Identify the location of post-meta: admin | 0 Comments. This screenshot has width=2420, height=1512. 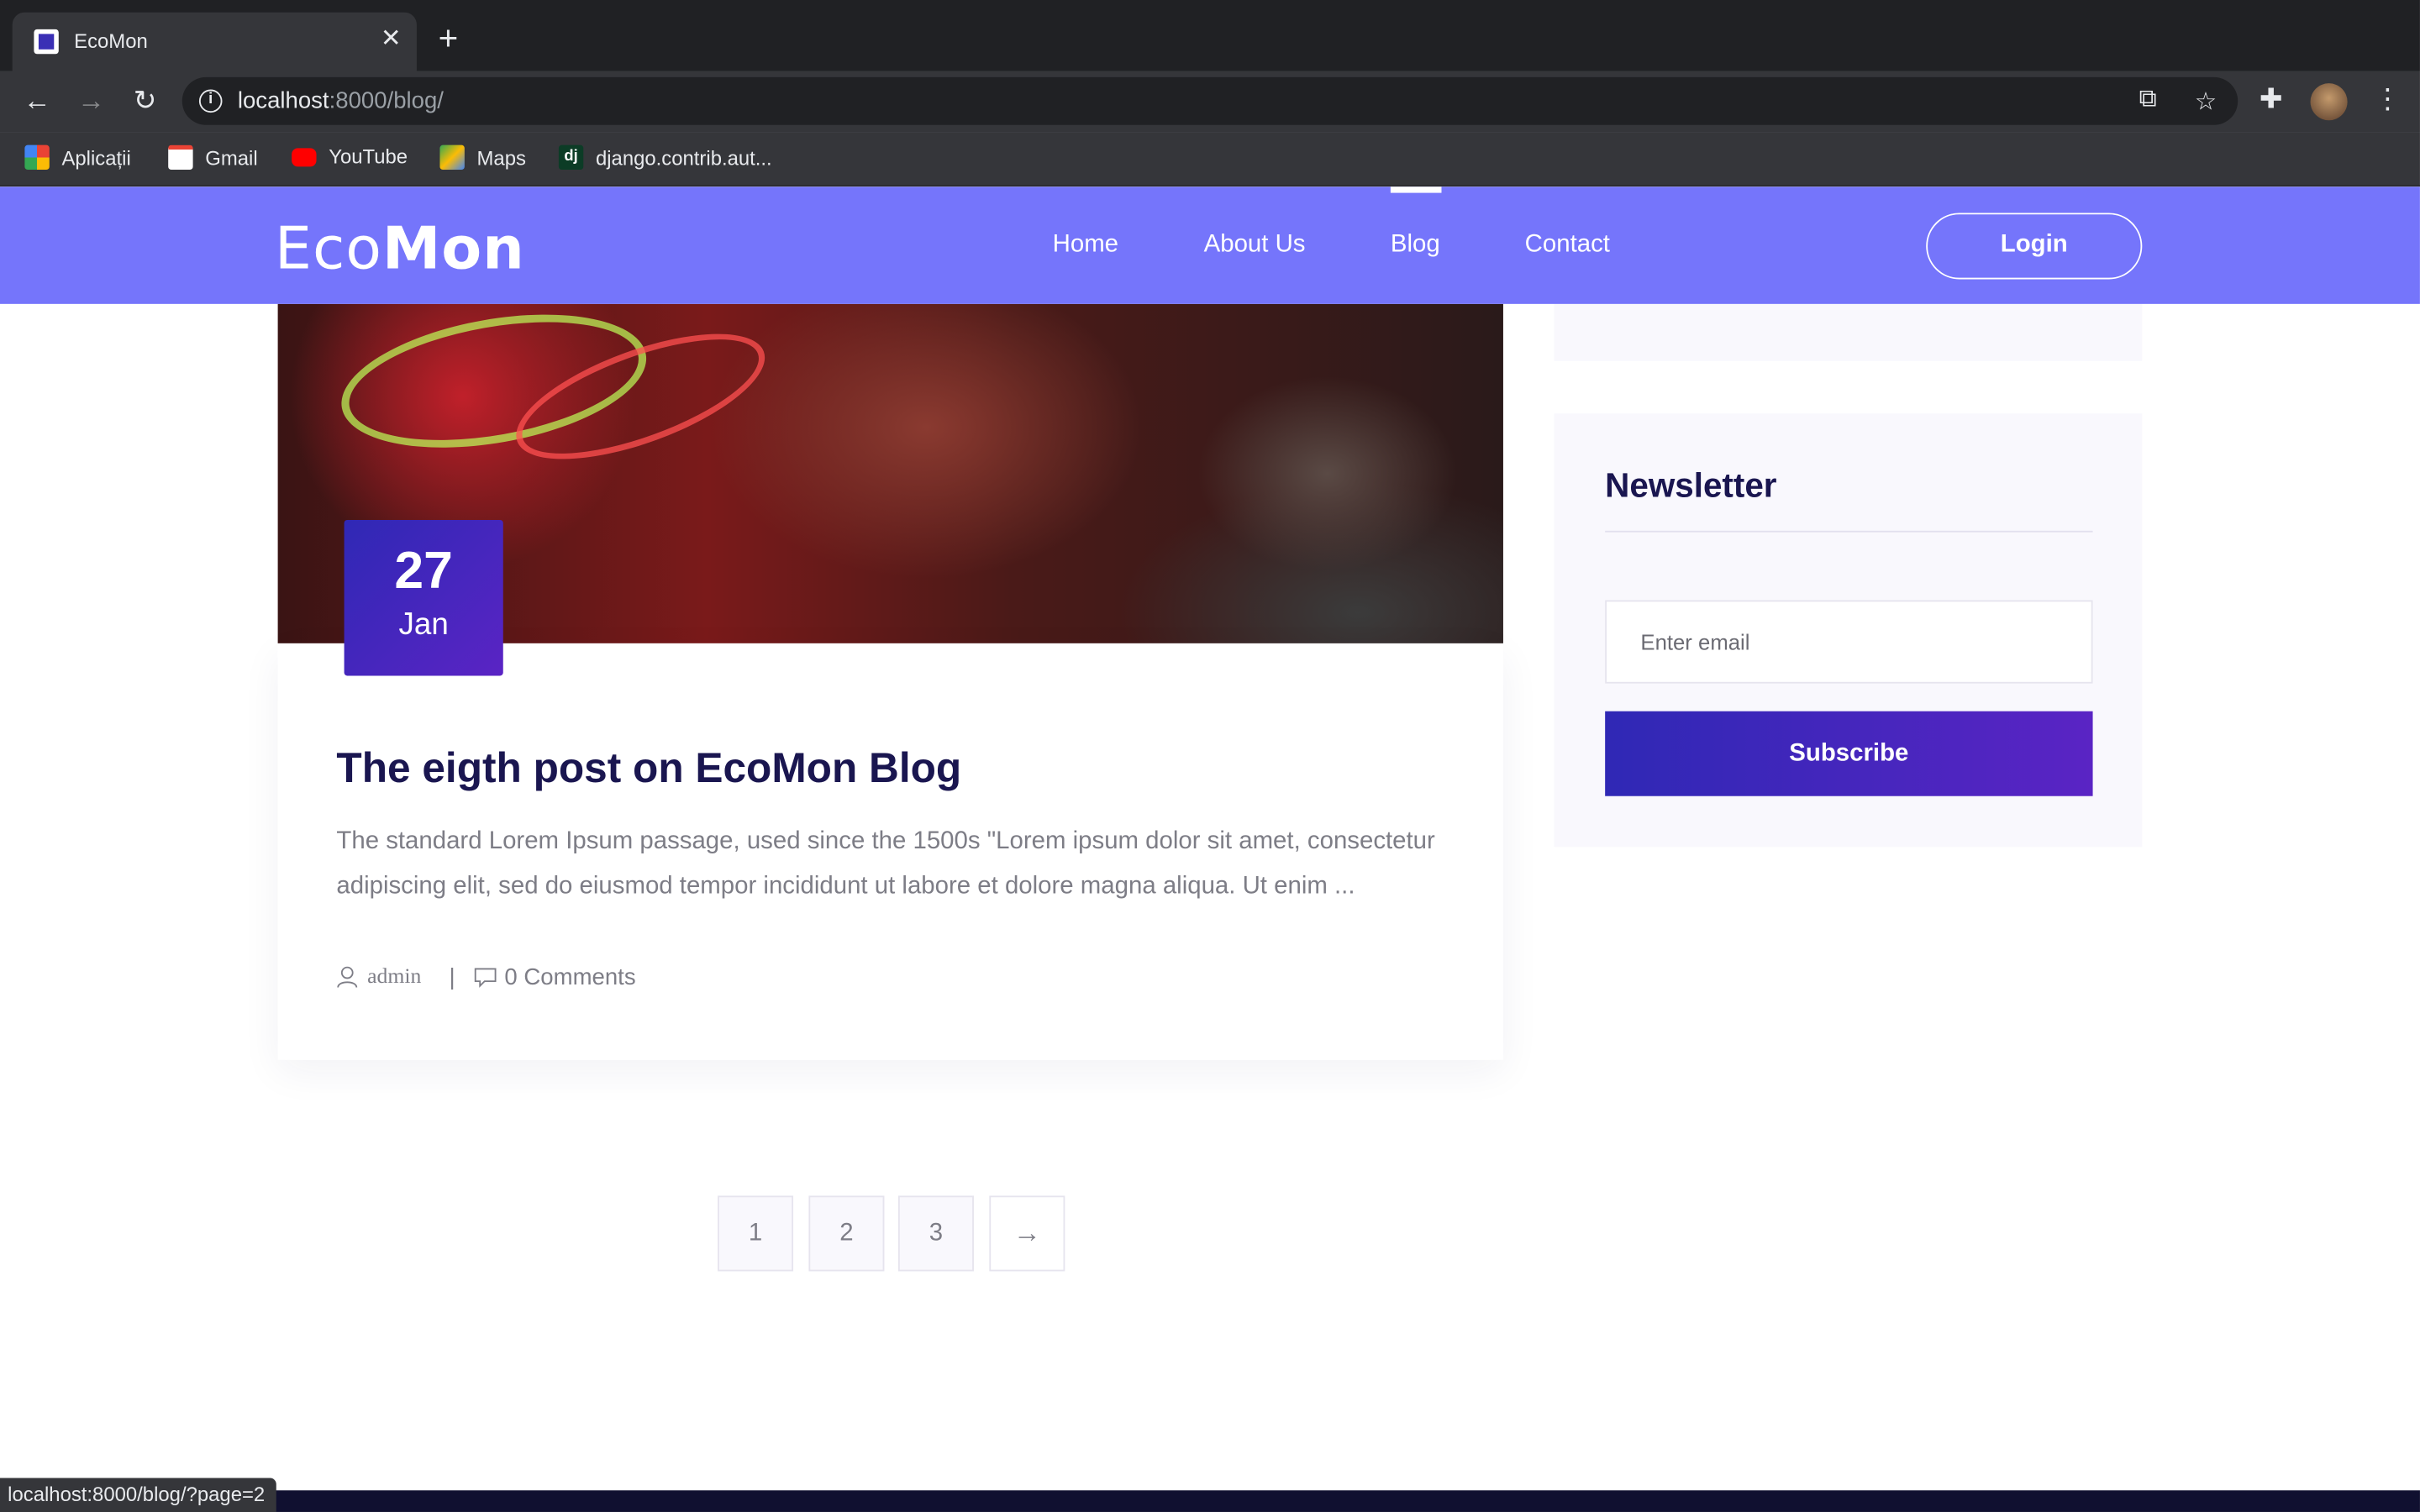
(486, 977).